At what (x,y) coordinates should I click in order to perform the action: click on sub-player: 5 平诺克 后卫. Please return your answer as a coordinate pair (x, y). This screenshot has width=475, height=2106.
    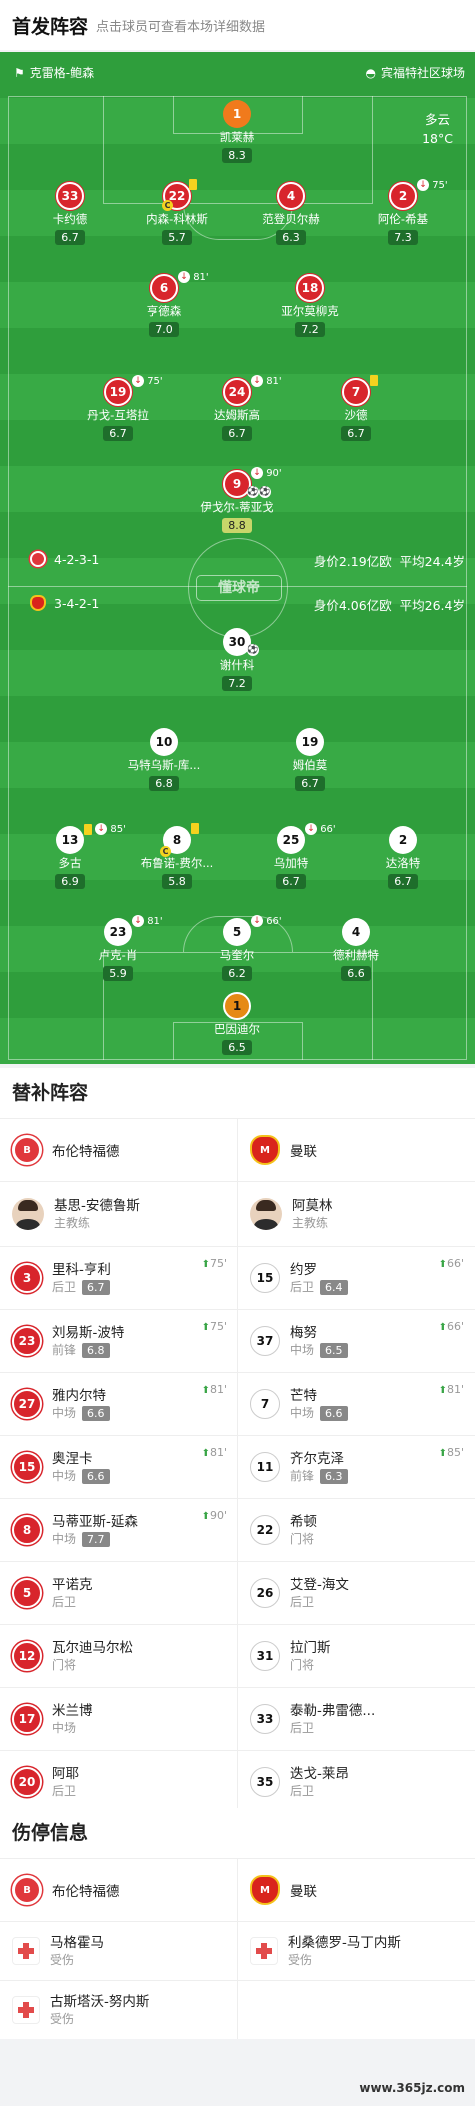
    Looking at the image, I should click on (118, 1593).